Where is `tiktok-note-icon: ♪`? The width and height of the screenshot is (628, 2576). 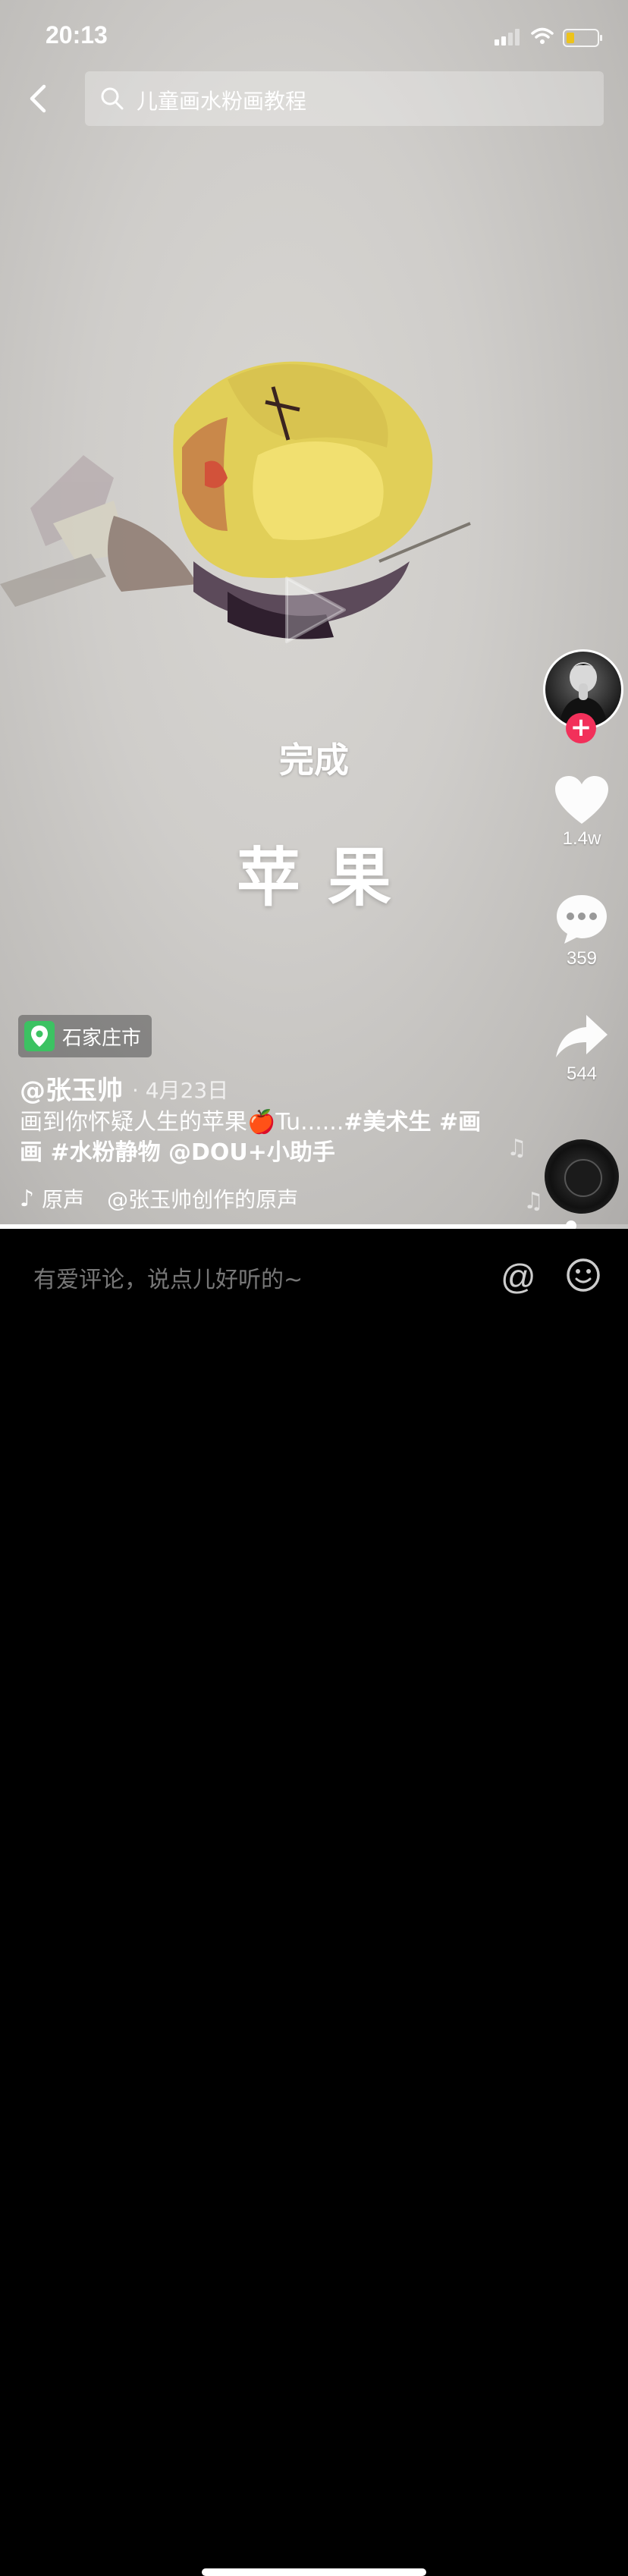 tiktok-note-icon: ♪ is located at coordinates (27, 1198).